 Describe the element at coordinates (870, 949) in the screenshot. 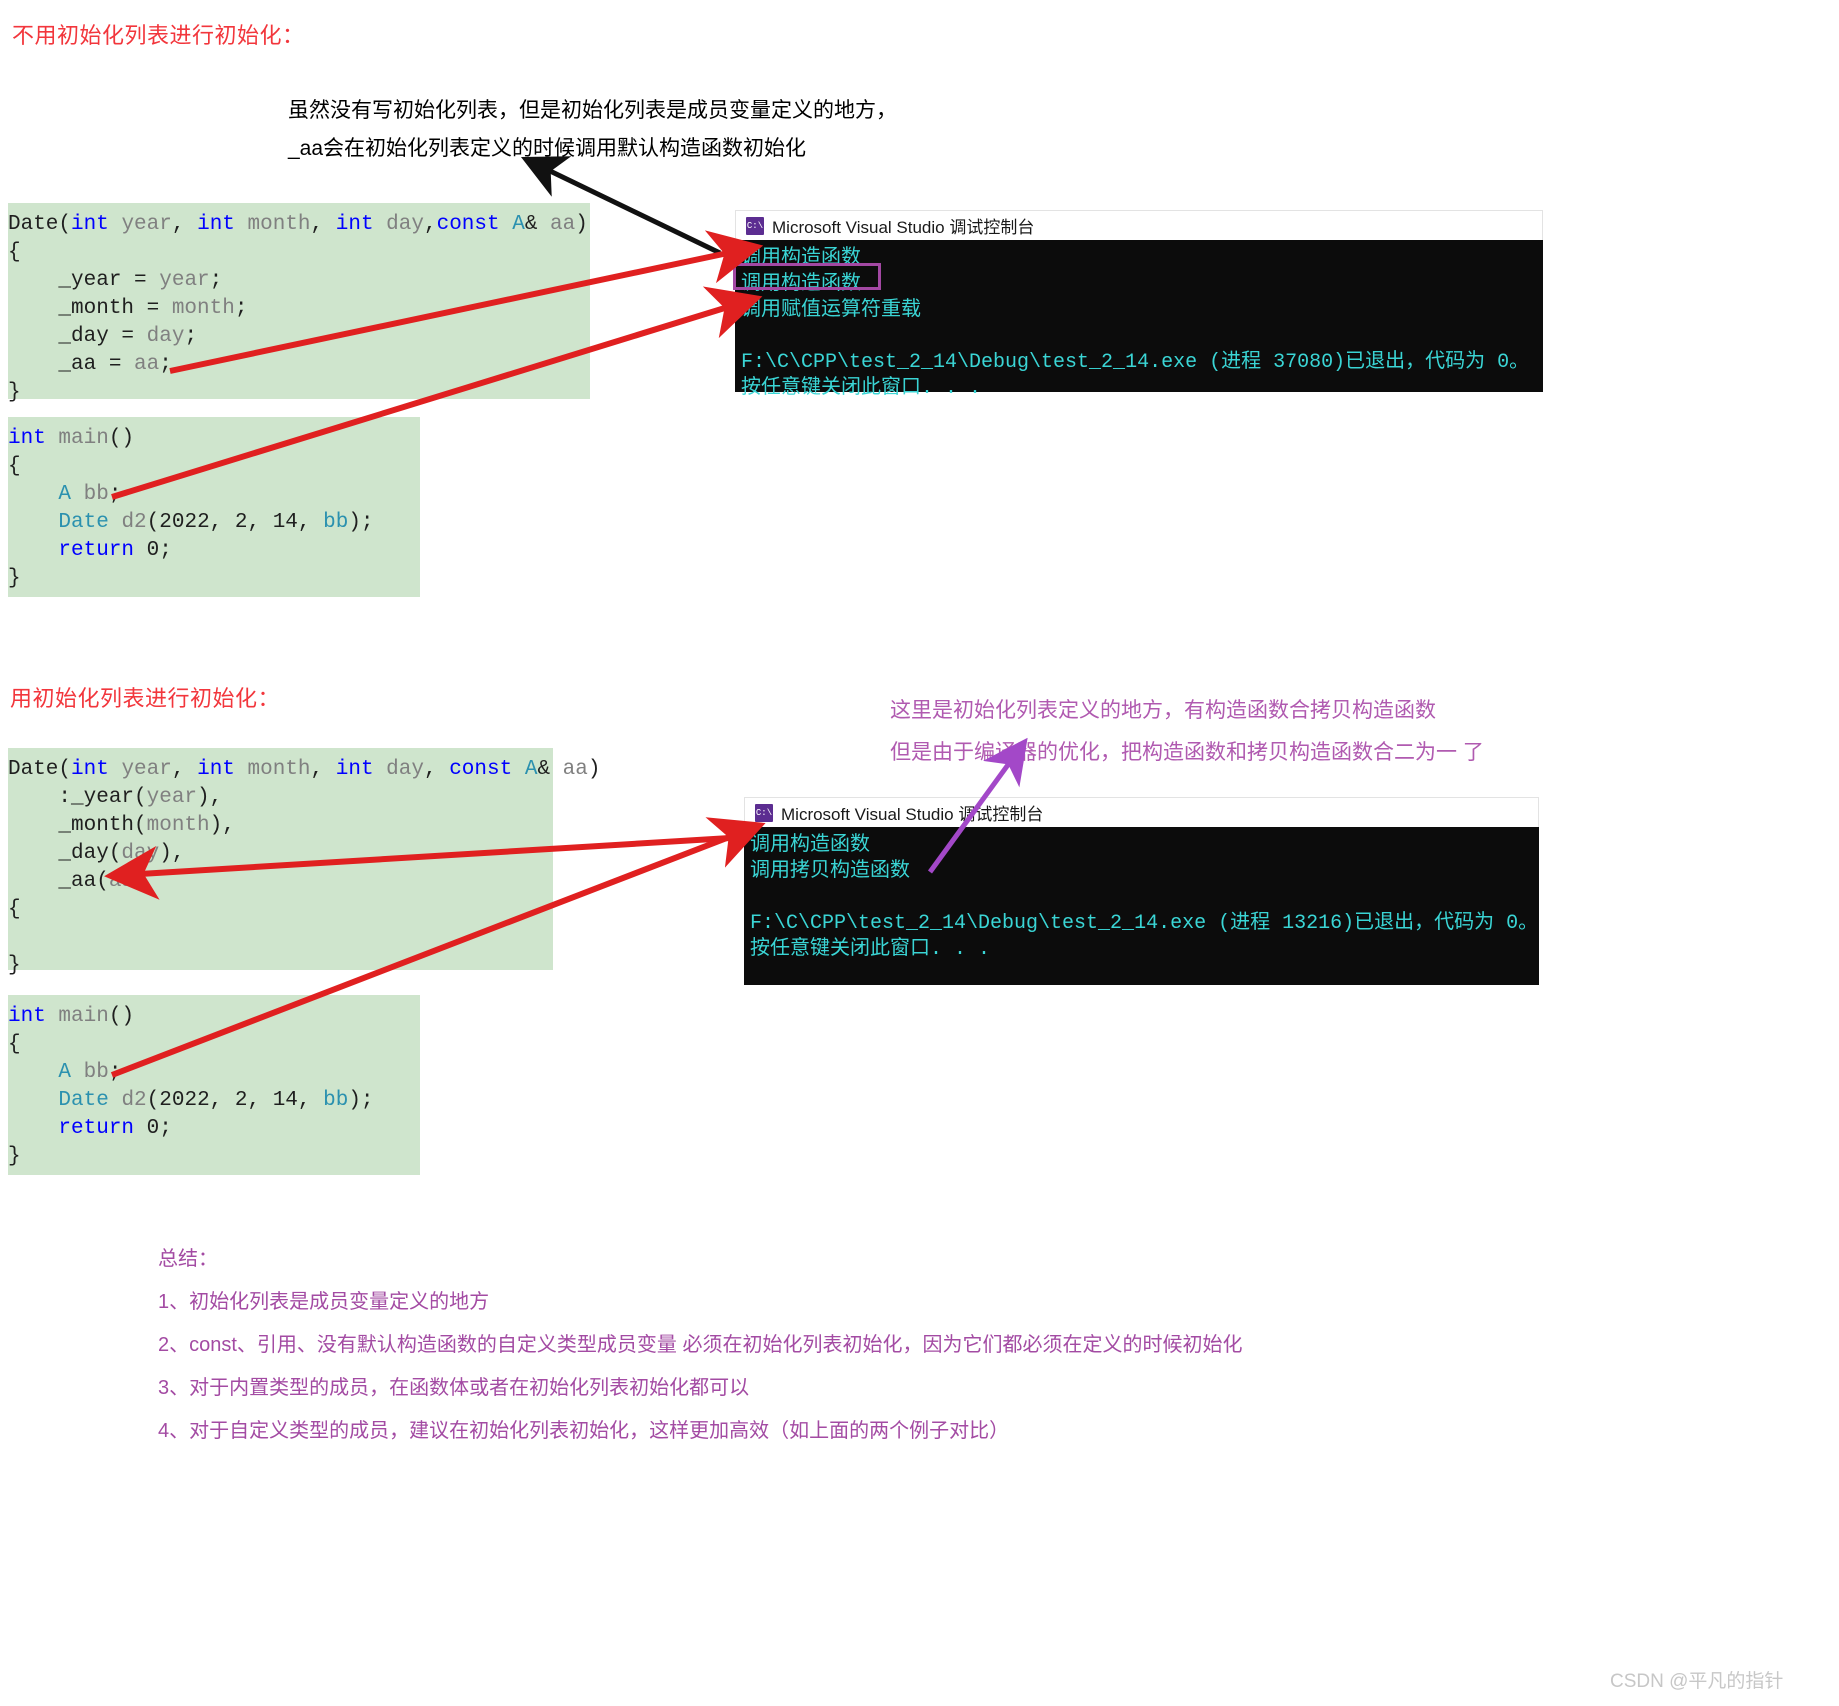

I see `console-two-line: 按任意键关闭此窗口. . .` at that location.